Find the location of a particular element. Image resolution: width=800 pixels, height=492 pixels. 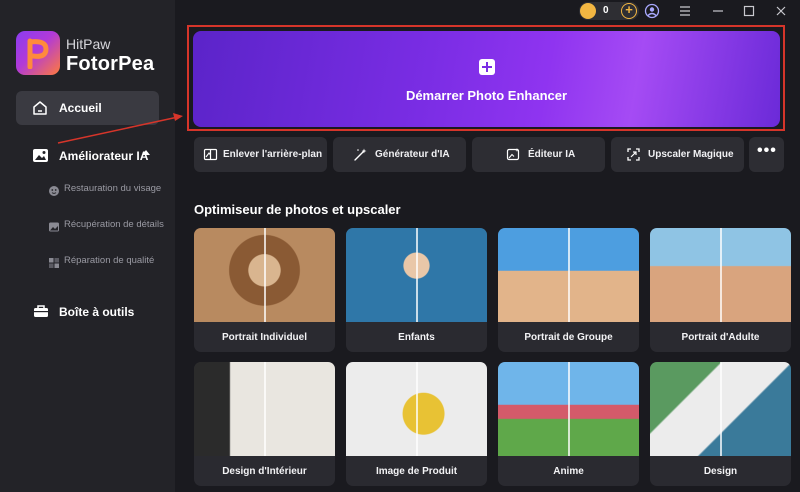

tool-label: Générateur d'IA is located at coordinates (412, 154).